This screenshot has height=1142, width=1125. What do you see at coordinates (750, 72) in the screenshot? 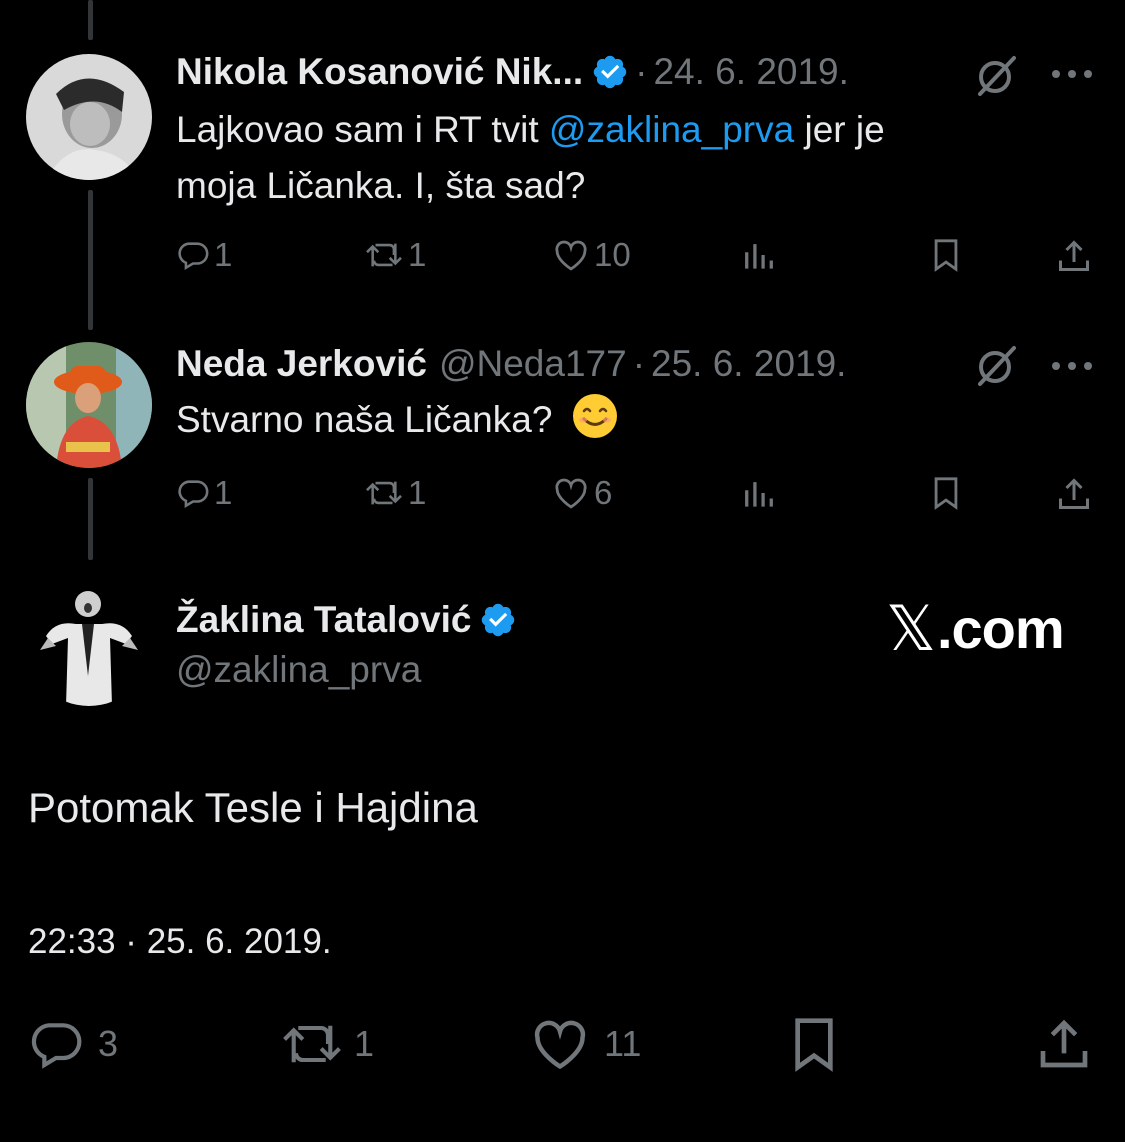
I see `reply-1-date: 24. 6. 2019.` at bounding box center [750, 72].